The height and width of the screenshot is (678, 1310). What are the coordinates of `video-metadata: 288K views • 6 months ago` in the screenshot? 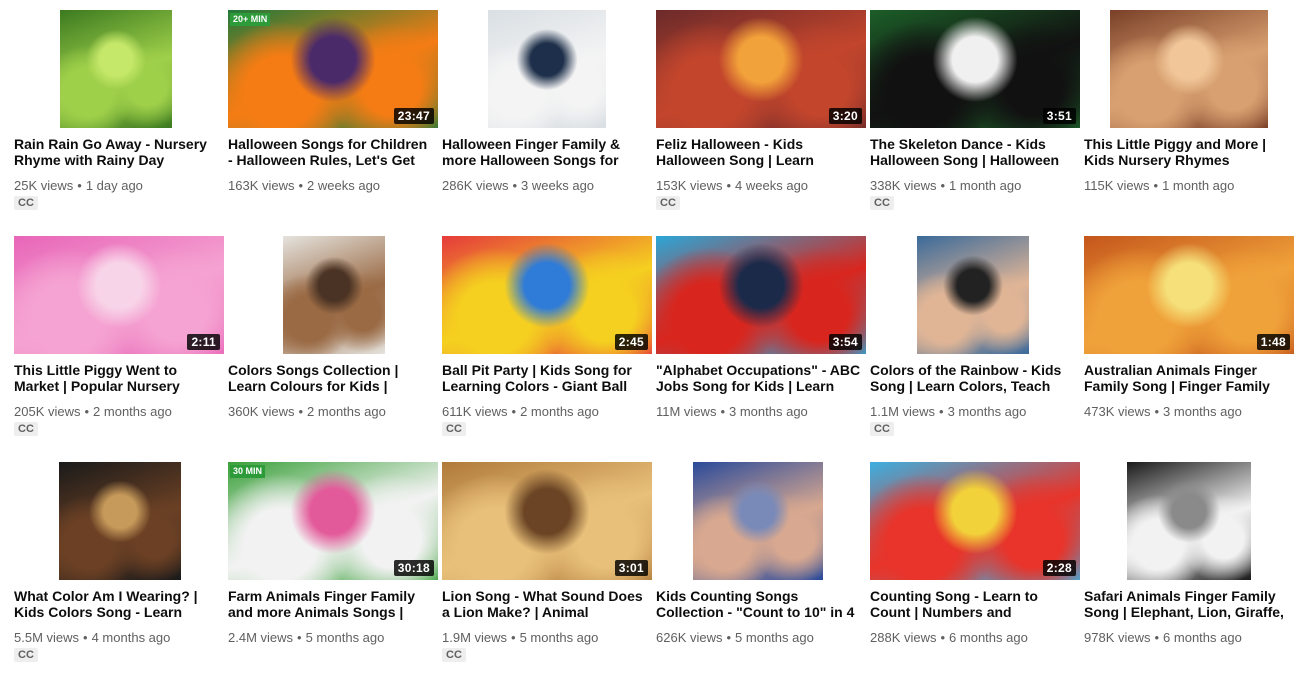 It's located at (949, 637).